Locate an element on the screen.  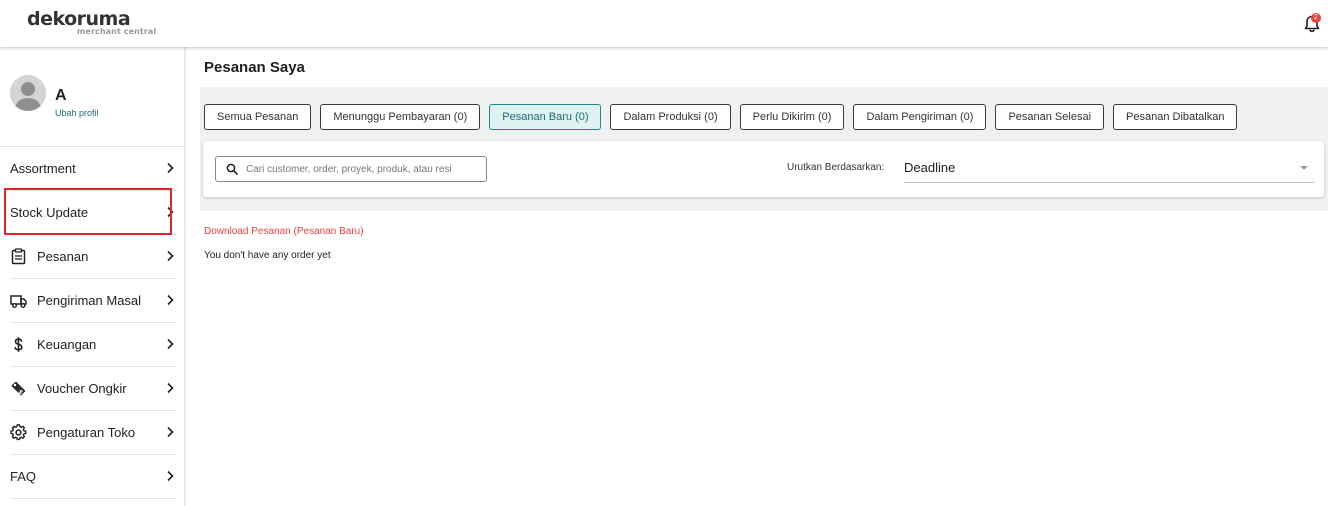
tab-dalam-produksi: Dalam Produksi (0) is located at coordinates (670, 117).